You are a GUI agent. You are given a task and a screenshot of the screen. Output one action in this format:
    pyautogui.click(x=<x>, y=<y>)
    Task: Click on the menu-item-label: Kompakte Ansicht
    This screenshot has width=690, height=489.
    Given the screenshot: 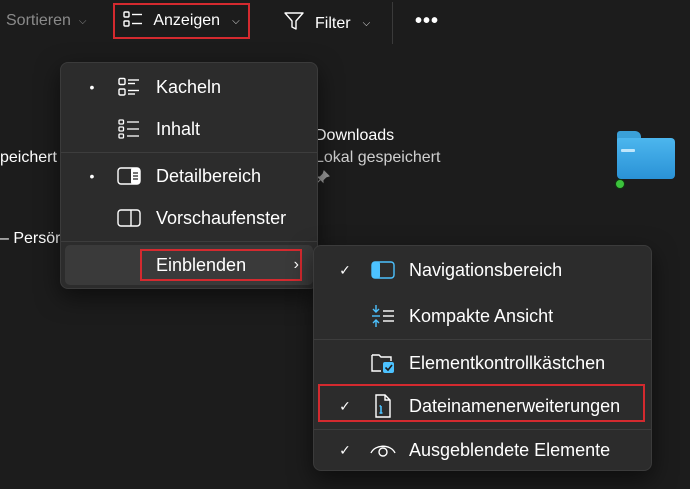 What is the action you would take?
    pyautogui.click(x=481, y=315)
    